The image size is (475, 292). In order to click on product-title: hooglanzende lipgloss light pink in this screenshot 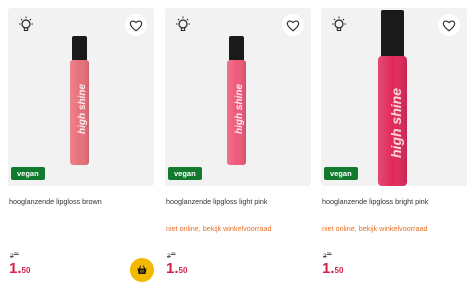, I will do `click(239, 202)`.